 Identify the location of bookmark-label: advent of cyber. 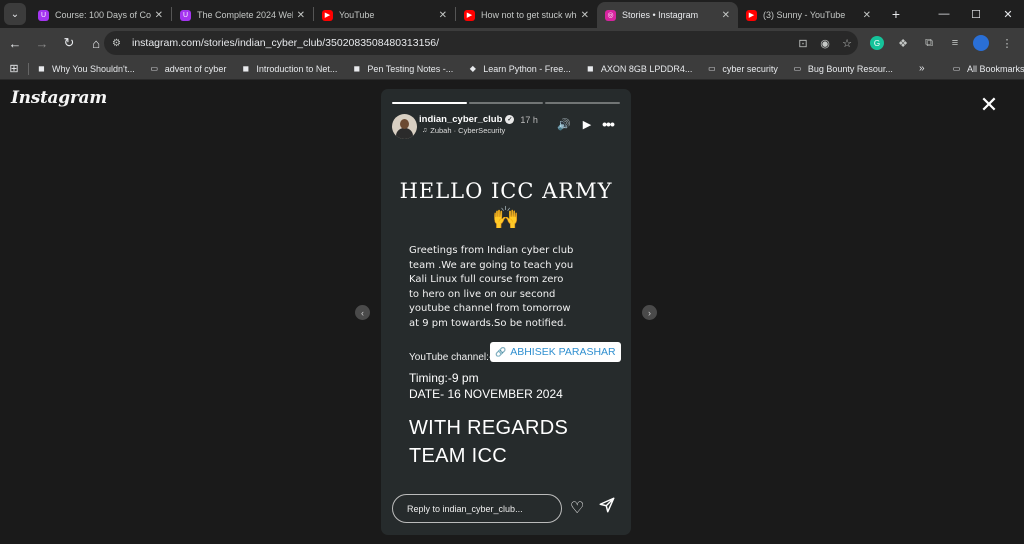
(195, 68).